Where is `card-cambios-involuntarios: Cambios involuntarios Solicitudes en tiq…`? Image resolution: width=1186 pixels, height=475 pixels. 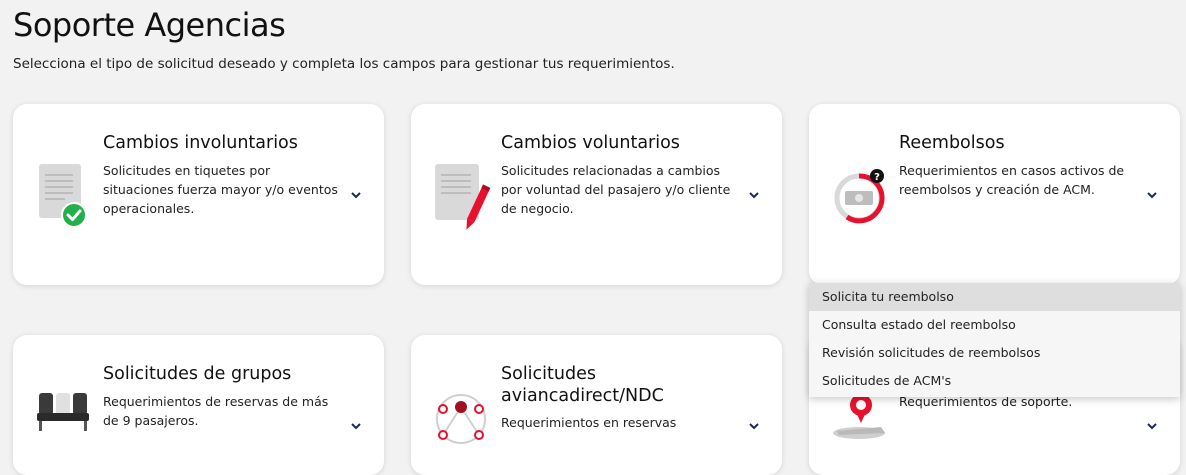
card-cambios-involuntarios: Cambios involuntarios Solicitudes en tiq… is located at coordinates (198, 194).